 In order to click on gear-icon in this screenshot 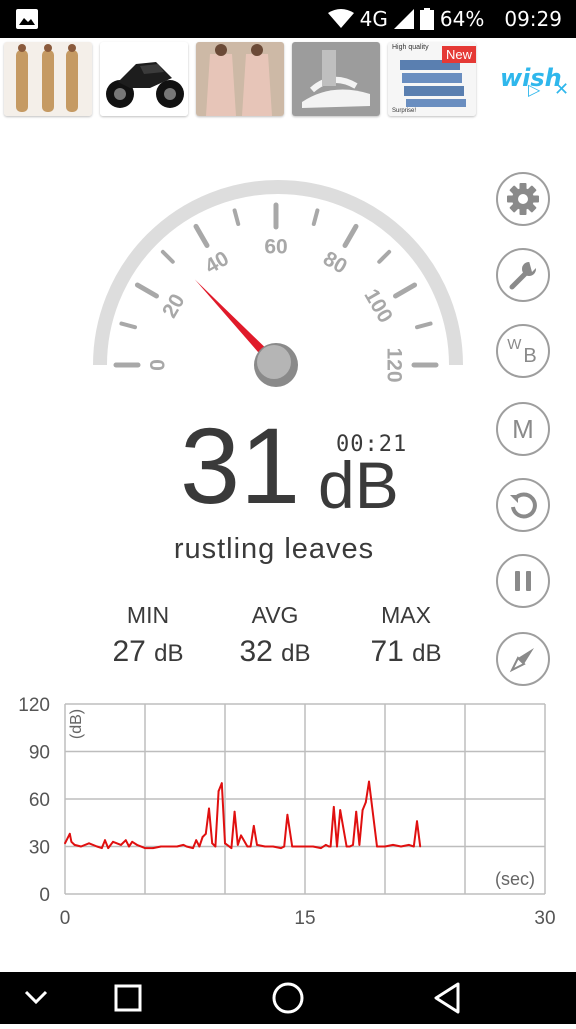, I will do `click(523, 199)`.